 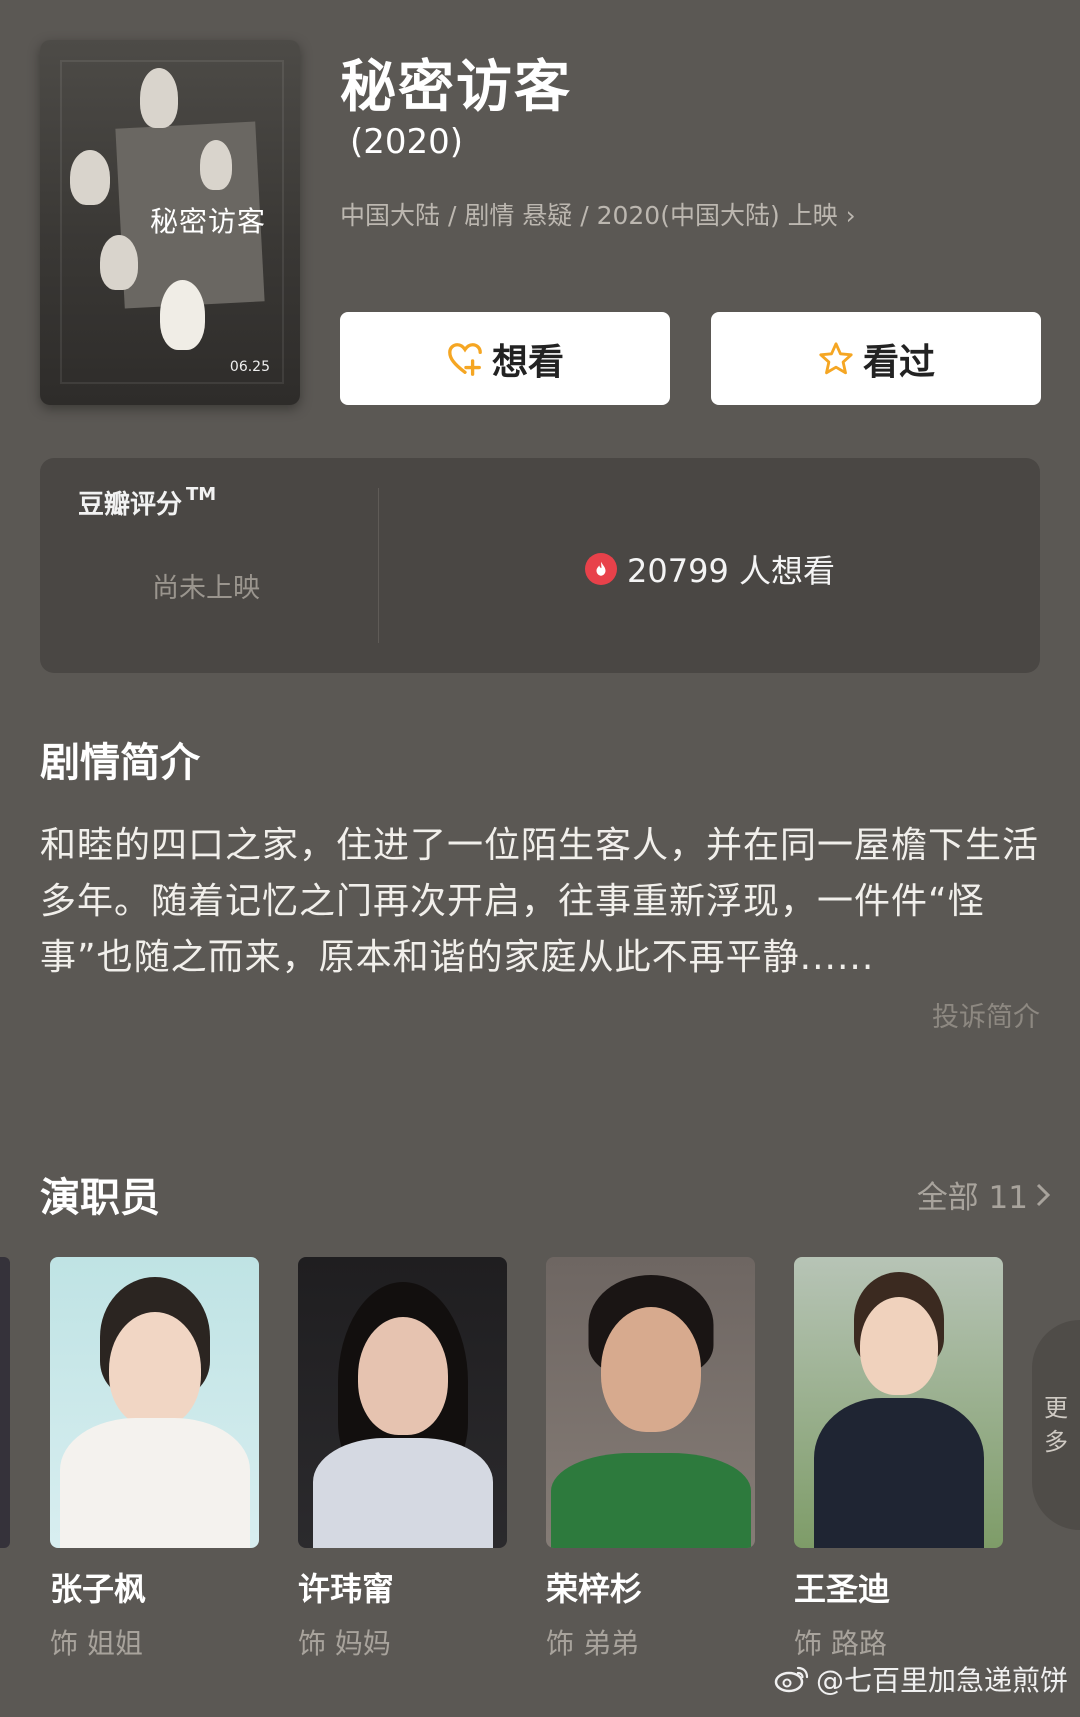 What do you see at coordinates (941, 1680) in the screenshot?
I see `watermark-text: @七百里加急递煎饼` at bounding box center [941, 1680].